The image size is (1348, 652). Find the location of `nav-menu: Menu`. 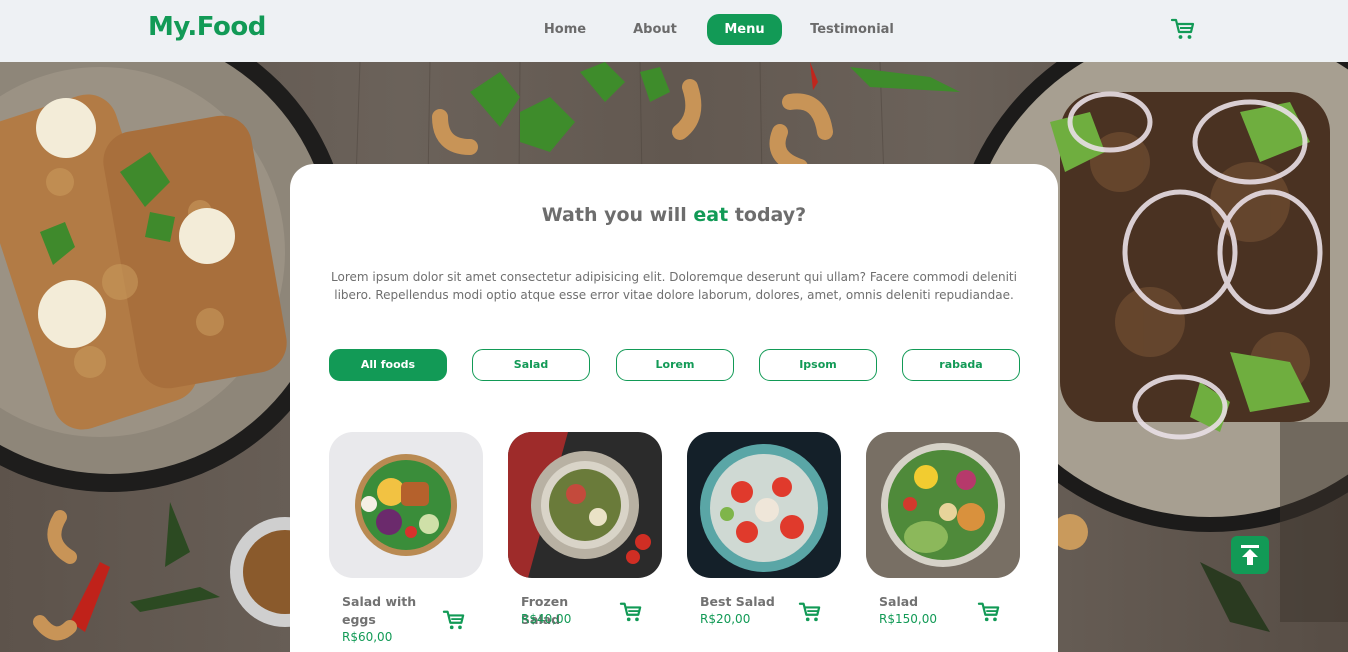

nav-menu: Menu is located at coordinates (744, 29).